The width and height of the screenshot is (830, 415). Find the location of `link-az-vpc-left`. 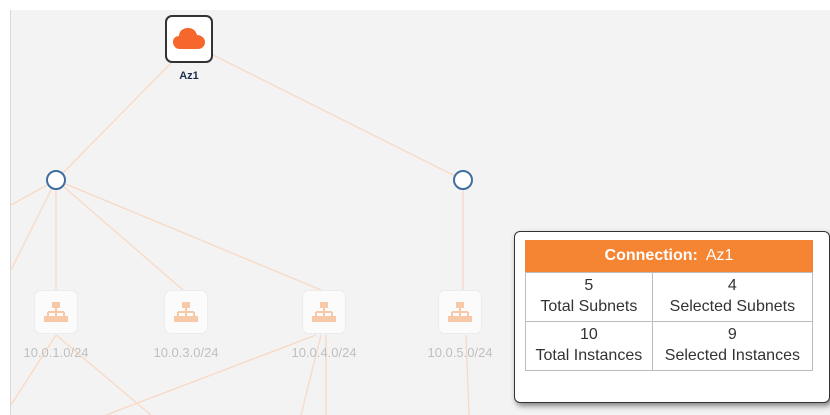

link-az-vpc-left is located at coordinates (113, 121).